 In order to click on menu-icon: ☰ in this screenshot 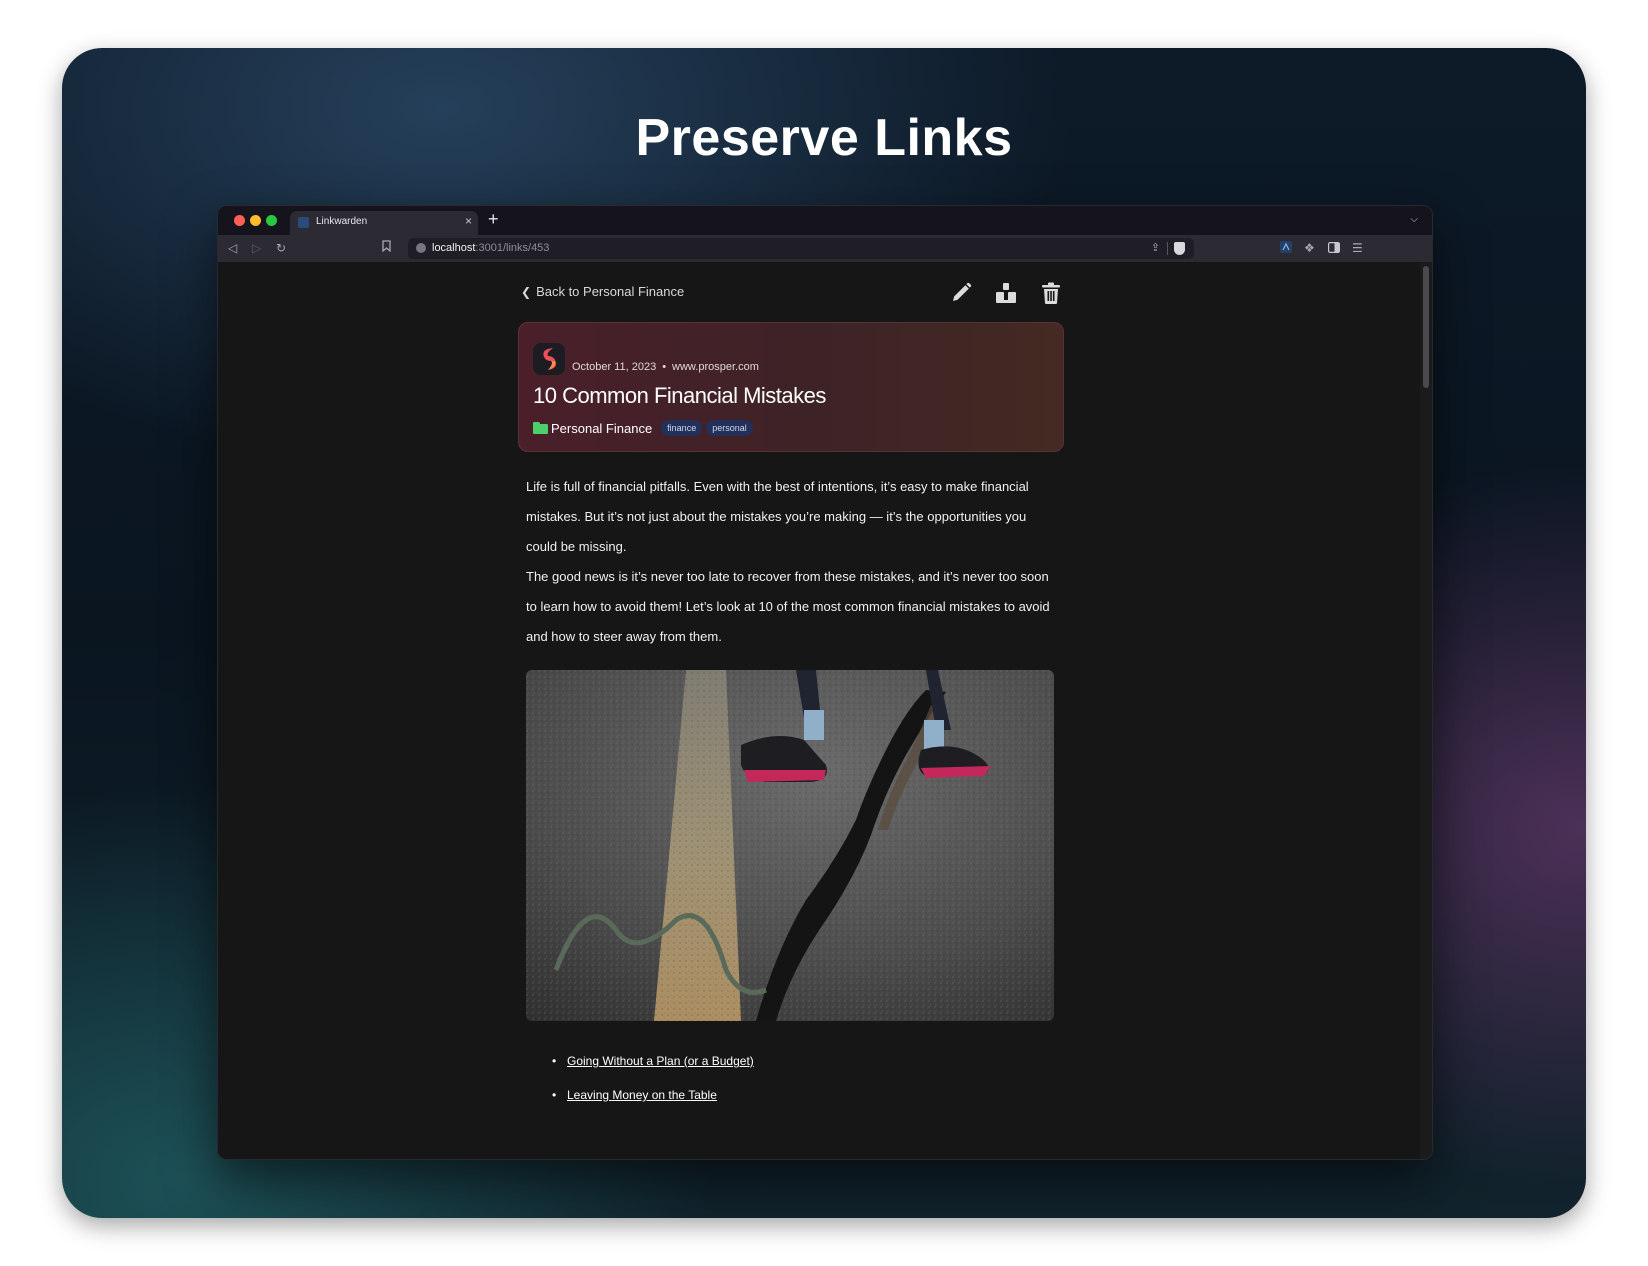, I will do `click(1357, 248)`.